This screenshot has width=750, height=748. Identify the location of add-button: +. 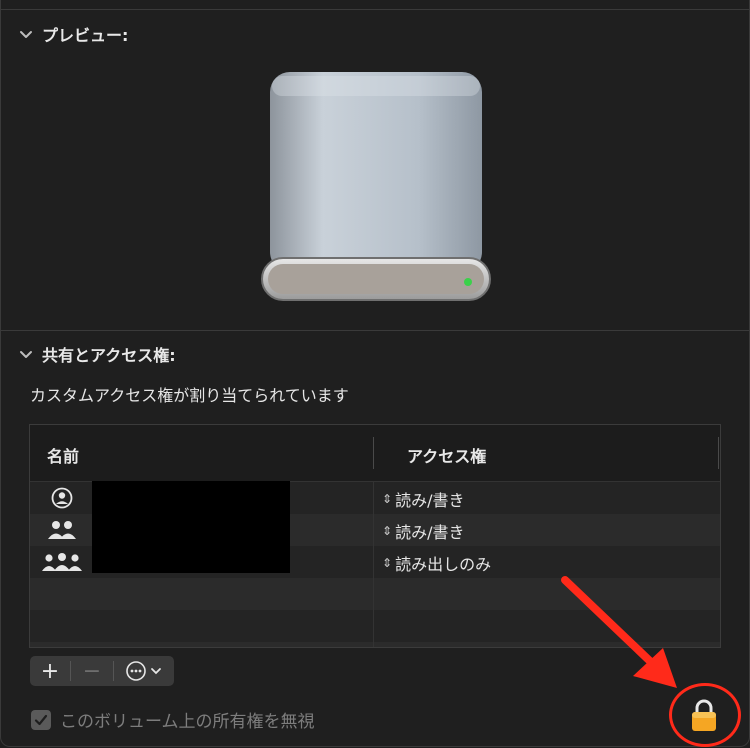
(50, 671).